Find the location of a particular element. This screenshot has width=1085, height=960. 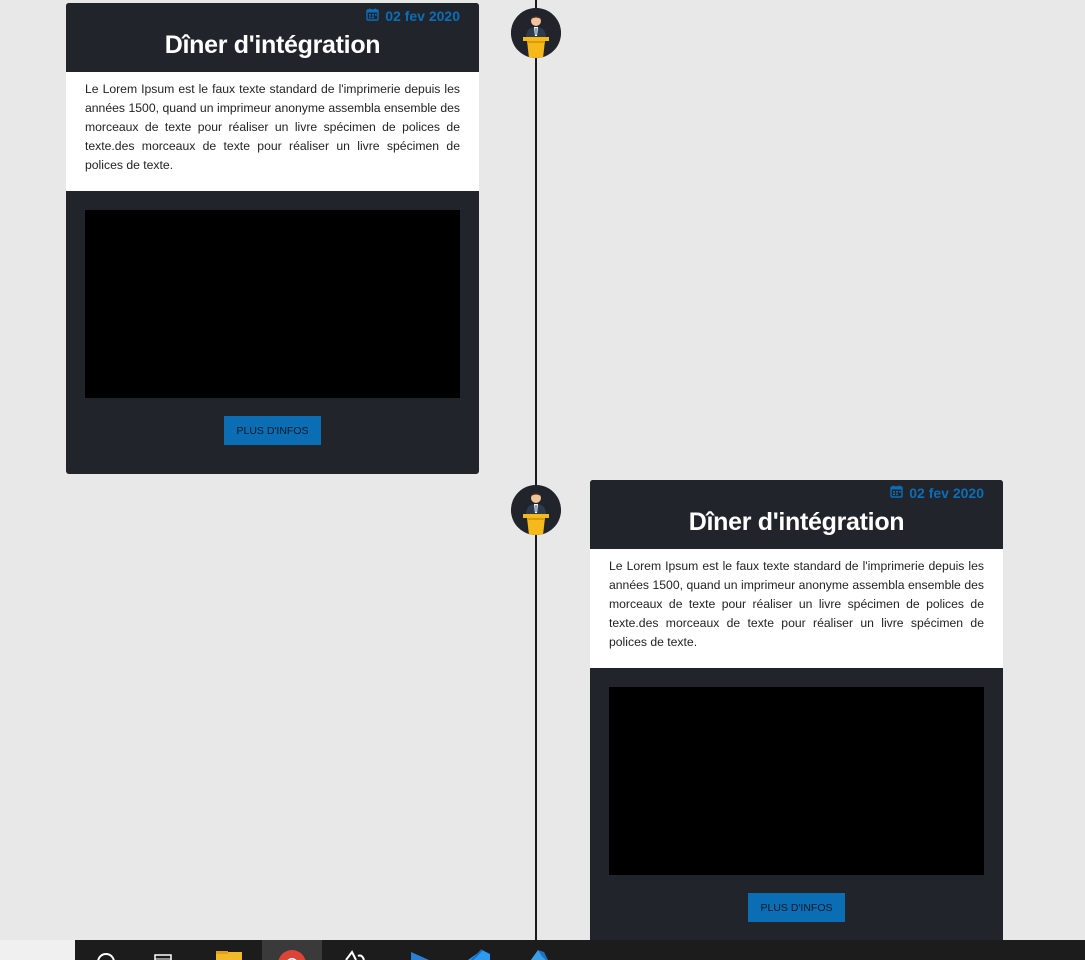

task-view-icon is located at coordinates (163, 950).